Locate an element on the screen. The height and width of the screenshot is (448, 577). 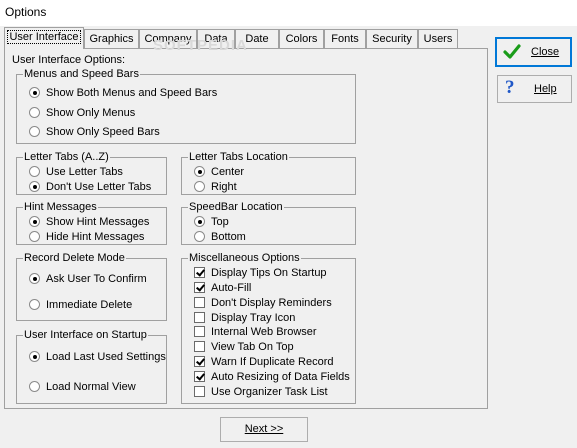
group-title: Hint Messages is located at coordinates (60, 207).